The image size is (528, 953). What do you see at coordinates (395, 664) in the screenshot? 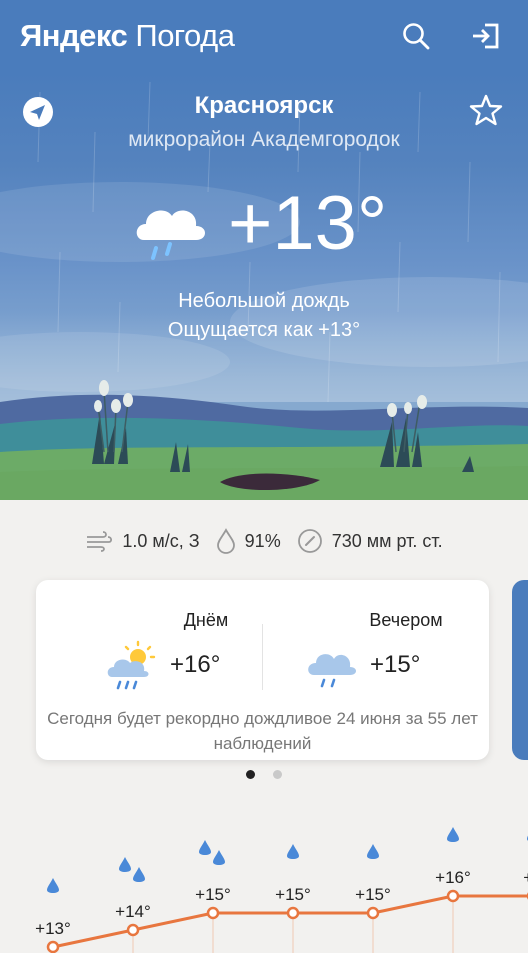
I see `evening-temperature: +15°` at bounding box center [395, 664].